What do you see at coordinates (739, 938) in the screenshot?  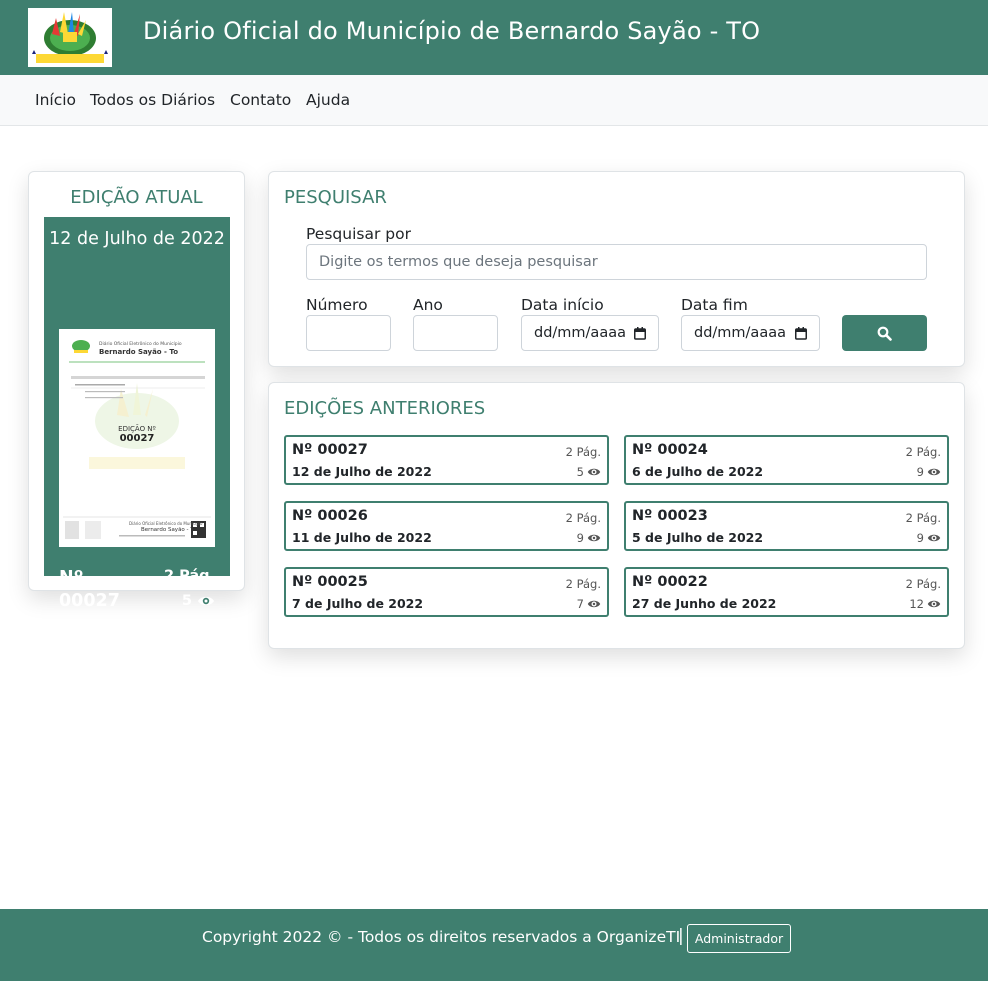 I see `admin-button: Administrador` at bounding box center [739, 938].